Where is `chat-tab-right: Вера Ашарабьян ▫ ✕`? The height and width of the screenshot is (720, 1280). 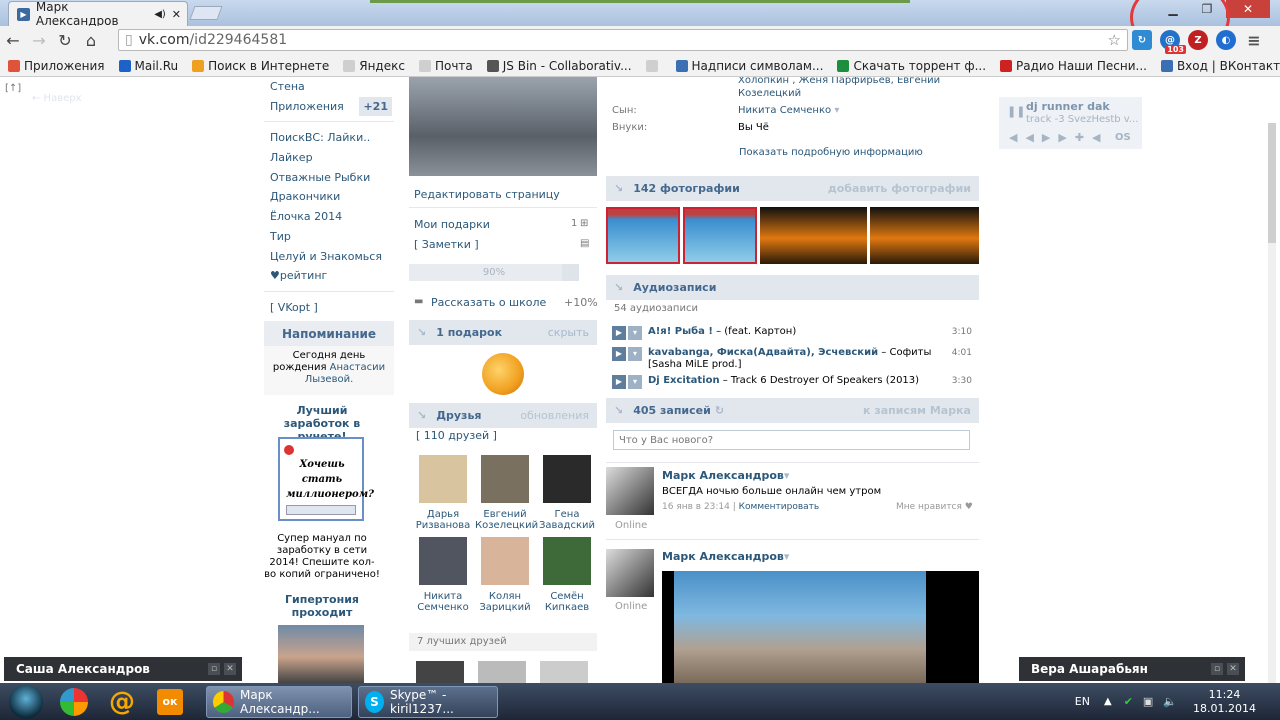
chat-tab-right: Вера Ашарабьян ▫ ✕ is located at coordinates (1132, 669).